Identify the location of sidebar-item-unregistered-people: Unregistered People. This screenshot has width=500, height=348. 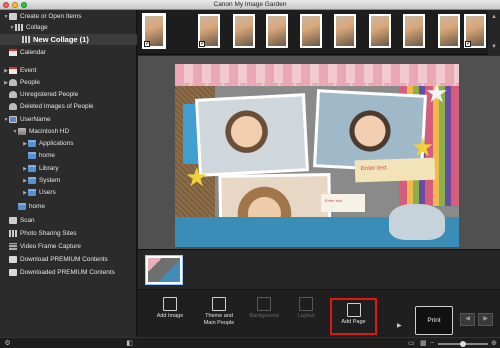
(43, 94).